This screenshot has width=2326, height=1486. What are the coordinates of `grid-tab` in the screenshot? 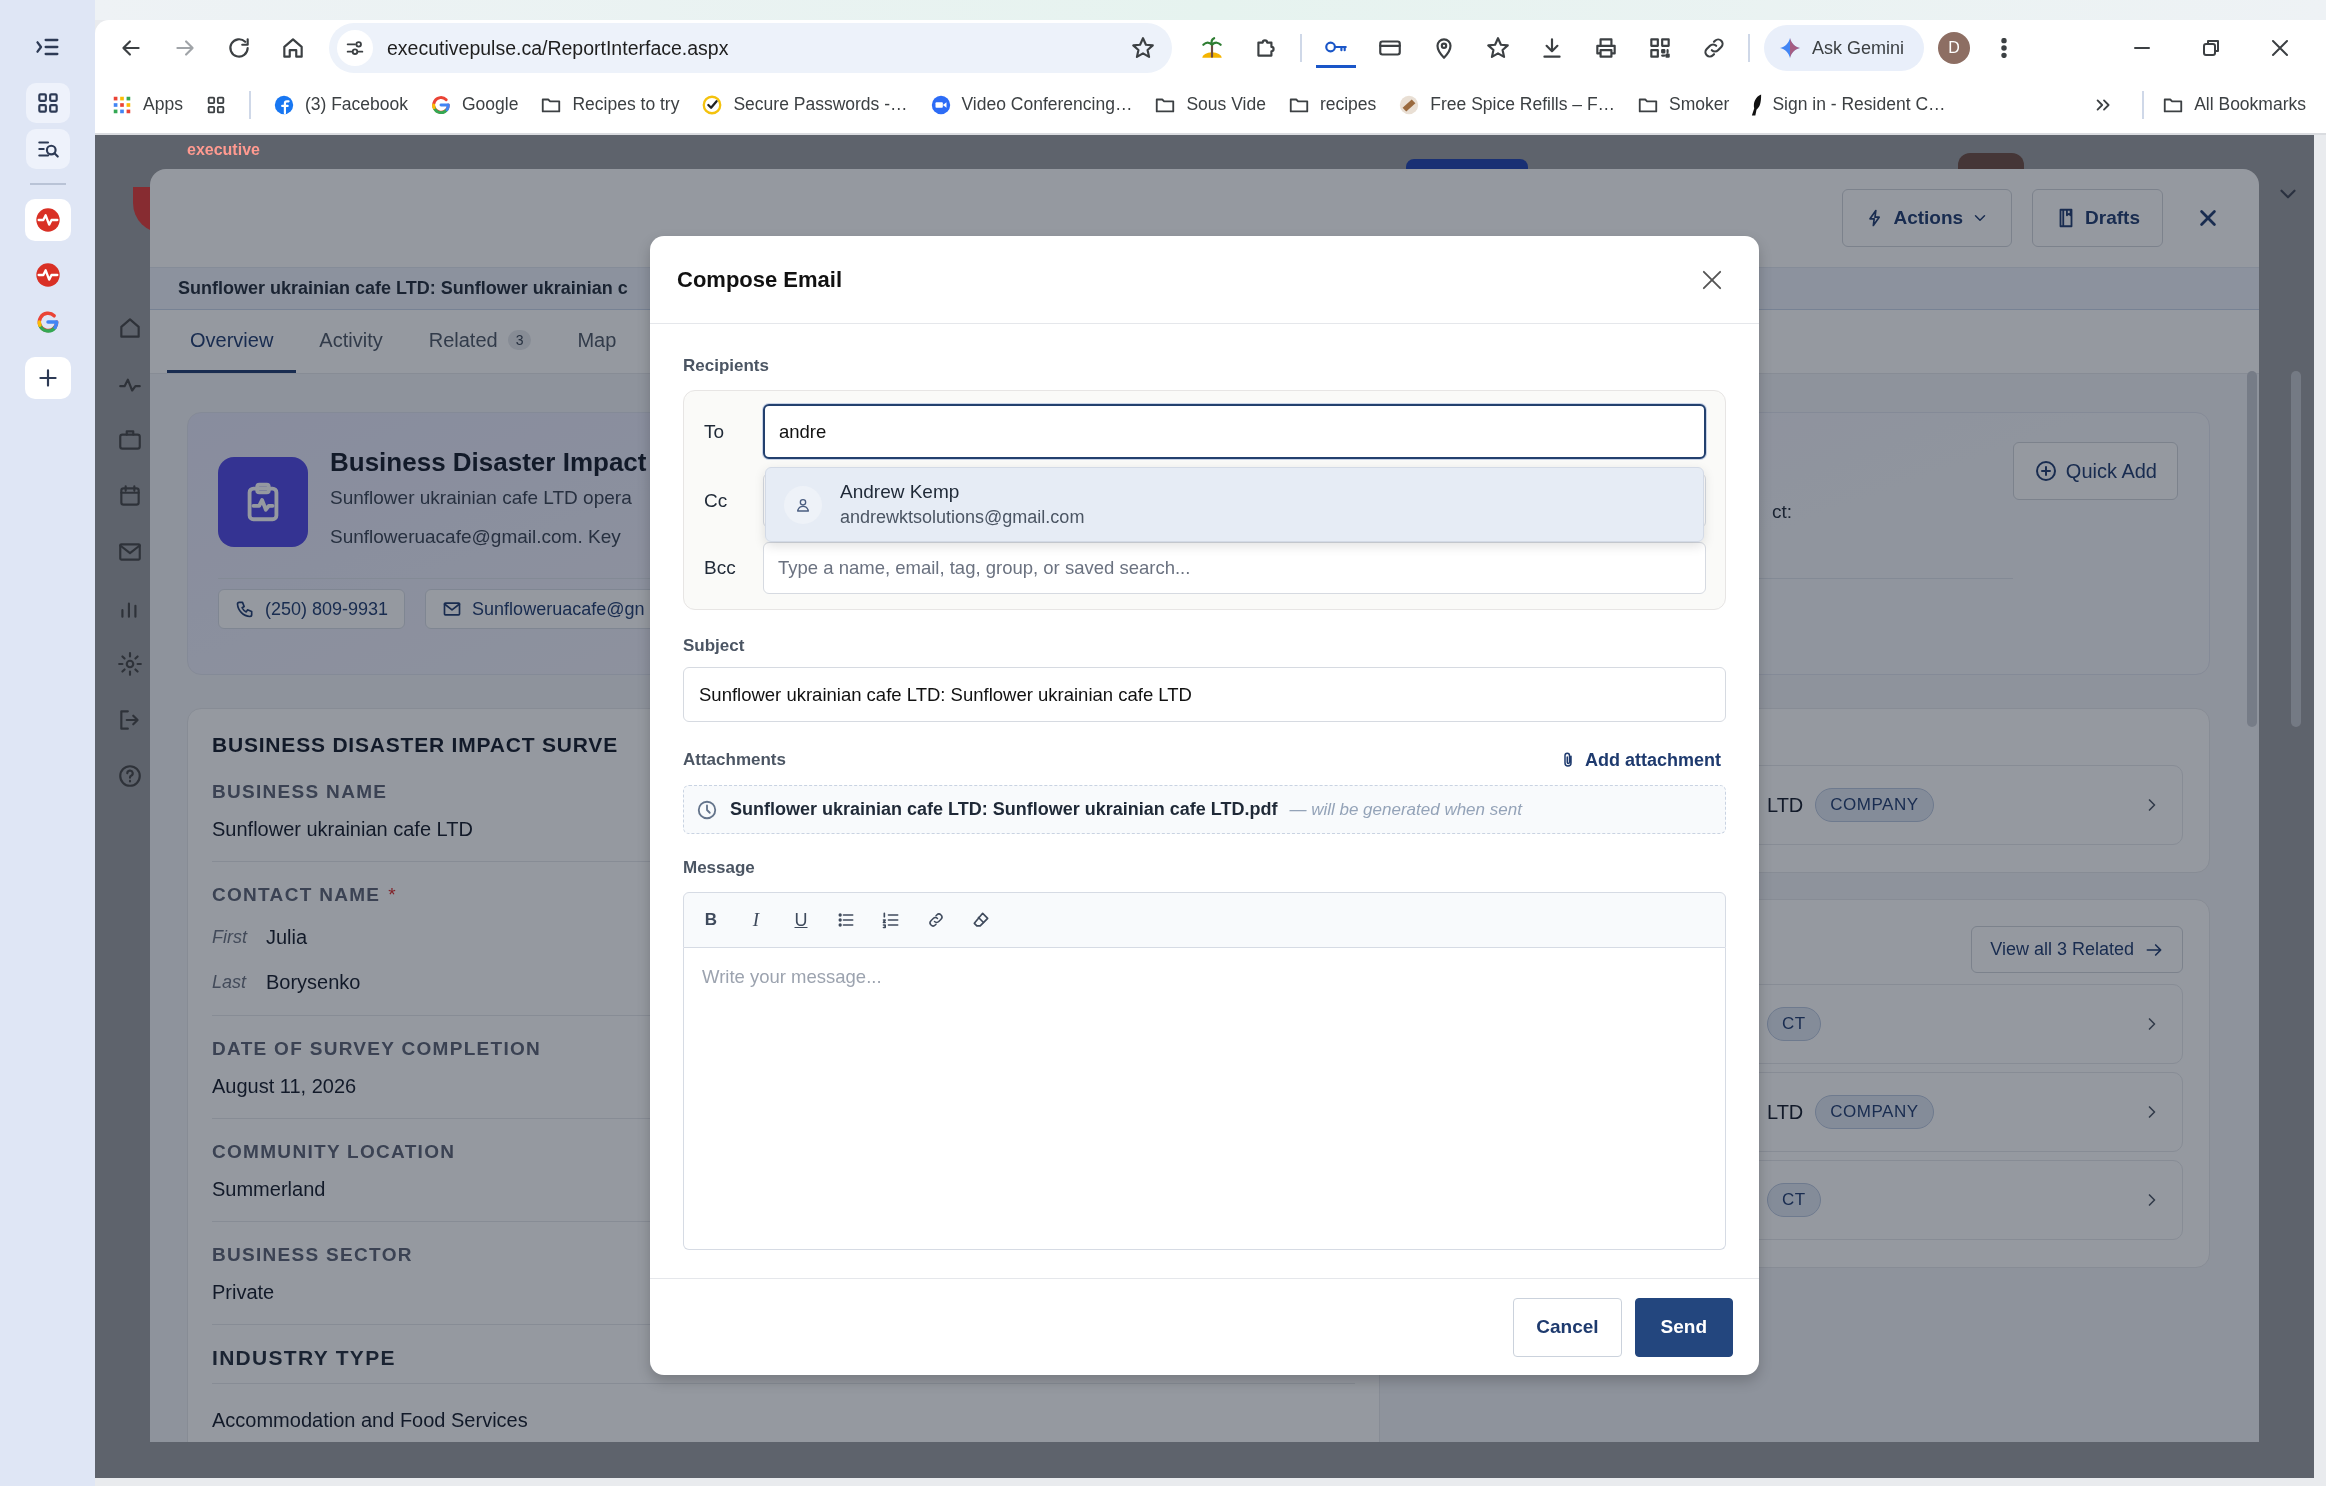 It's located at (47, 103).